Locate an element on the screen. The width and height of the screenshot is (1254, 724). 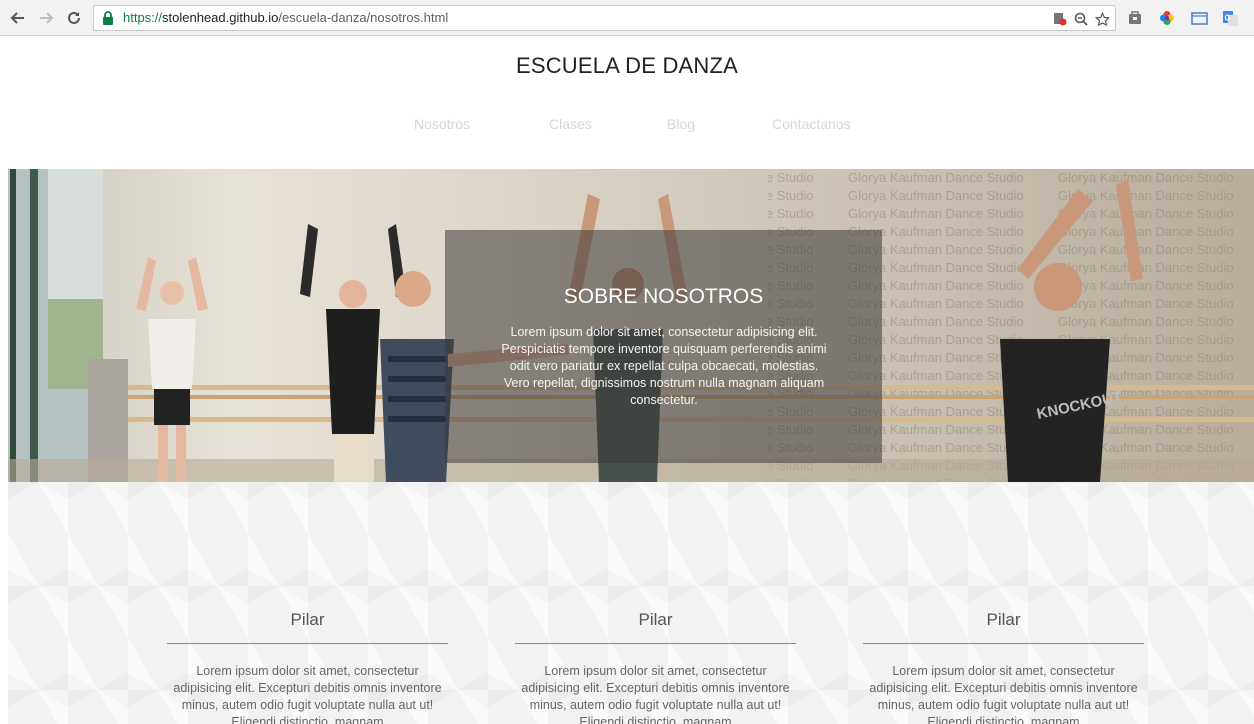
back-button is located at coordinates (18, 18).